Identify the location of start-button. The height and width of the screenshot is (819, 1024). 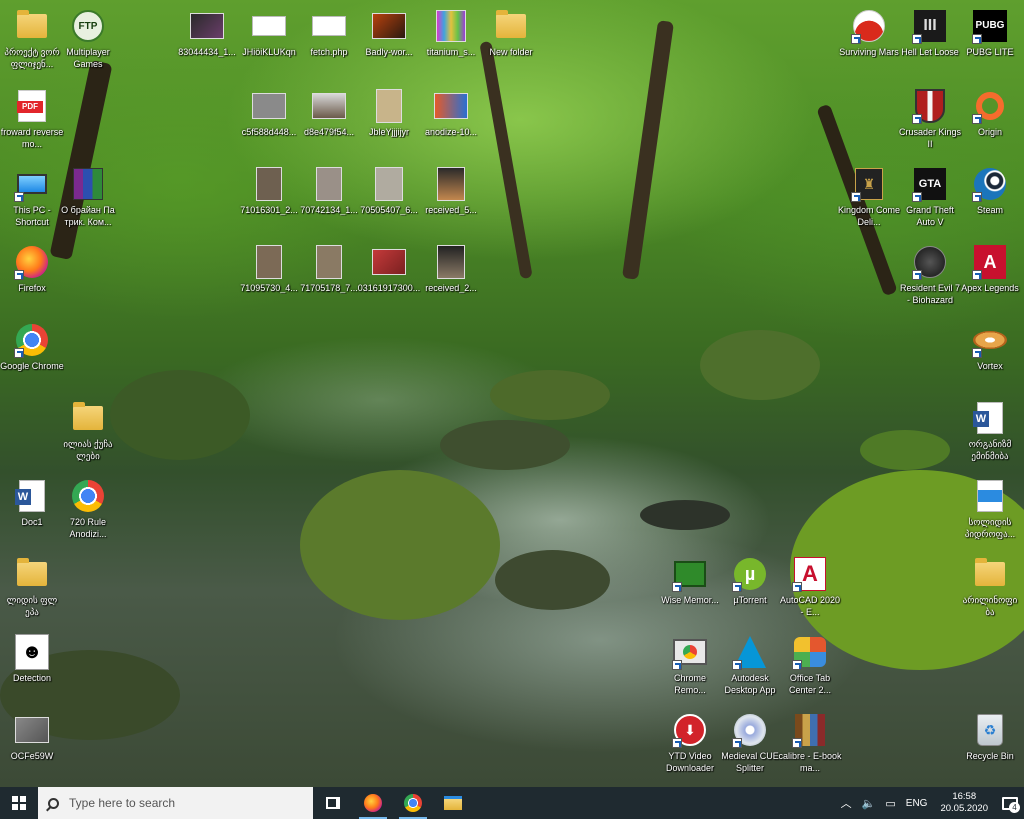
(19, 803).